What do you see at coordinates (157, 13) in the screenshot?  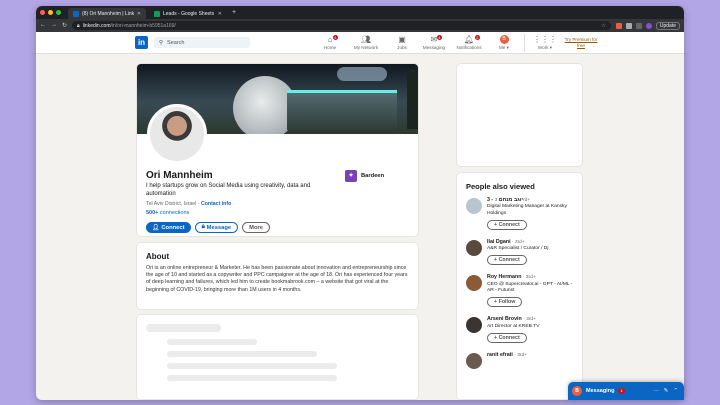 I see `sheets-favicon-icon` at bounding box center [157, 13].